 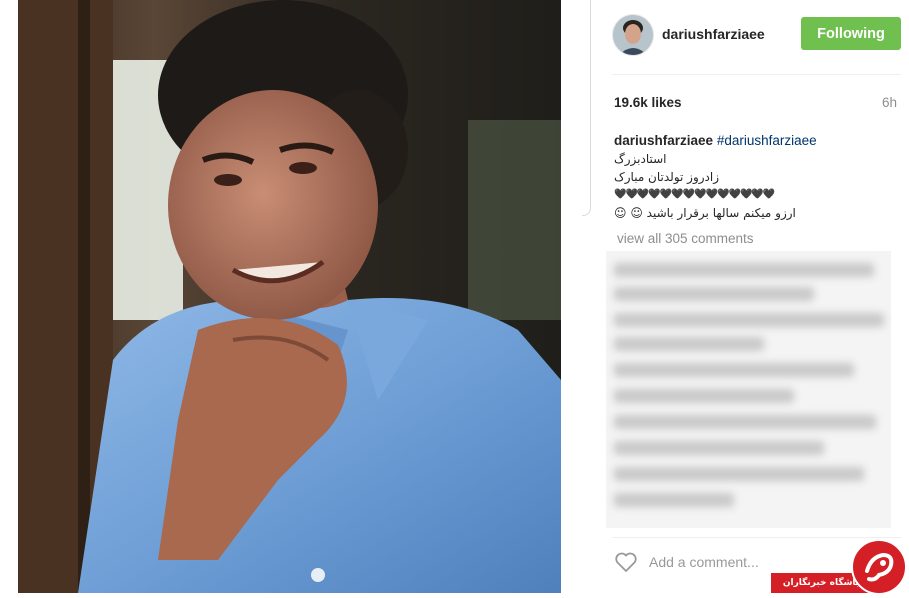 I want to click on caption-line-3: 🖤🖤🖤🖤🖤🖤🖤🖤🖤🖤🖤🖤🖤🖤, so click(x=694, y=194).